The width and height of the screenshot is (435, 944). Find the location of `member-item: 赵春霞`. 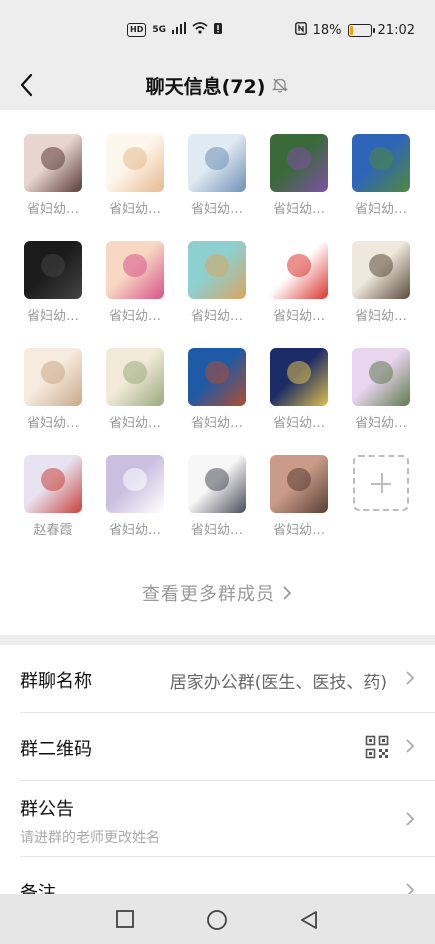

member-item: 赵春霞 is located at coordinates (53, 505).